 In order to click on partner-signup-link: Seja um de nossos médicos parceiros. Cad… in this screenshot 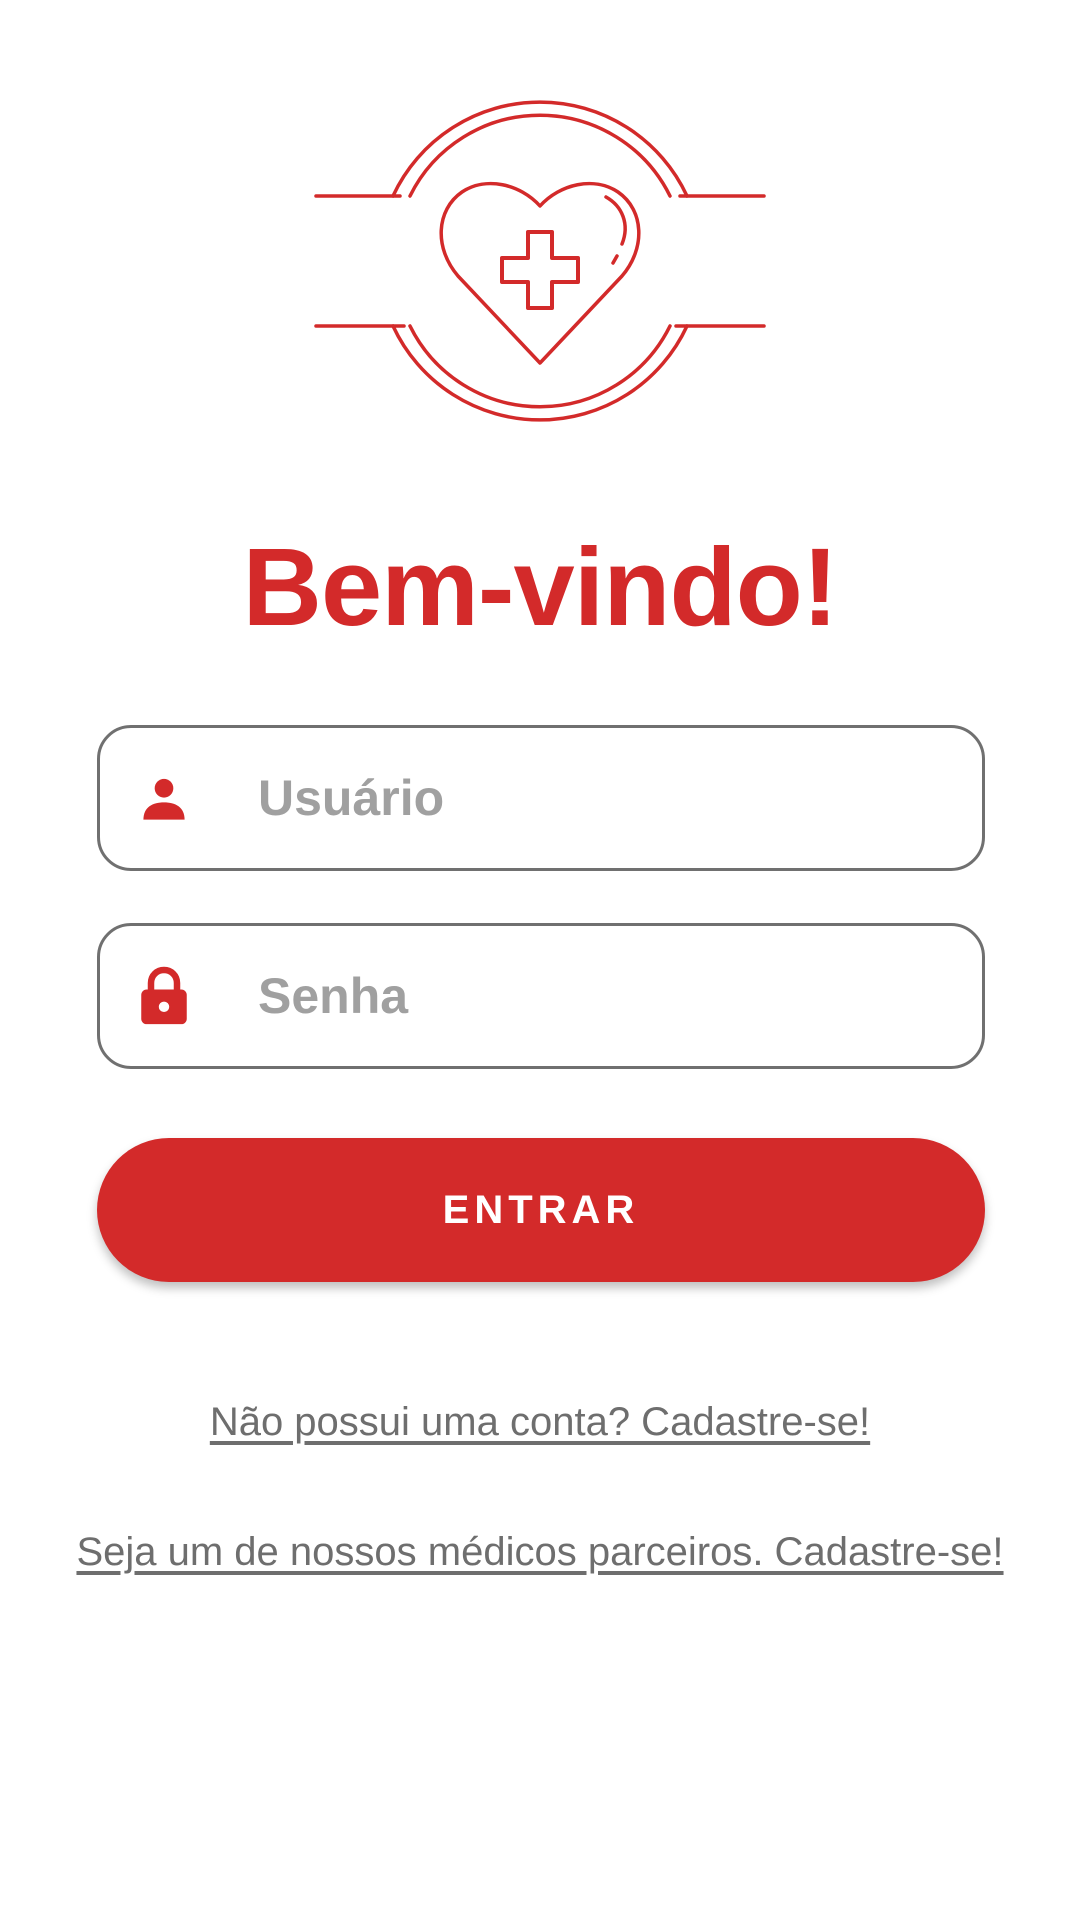, I will do `click(540, 1552)`.